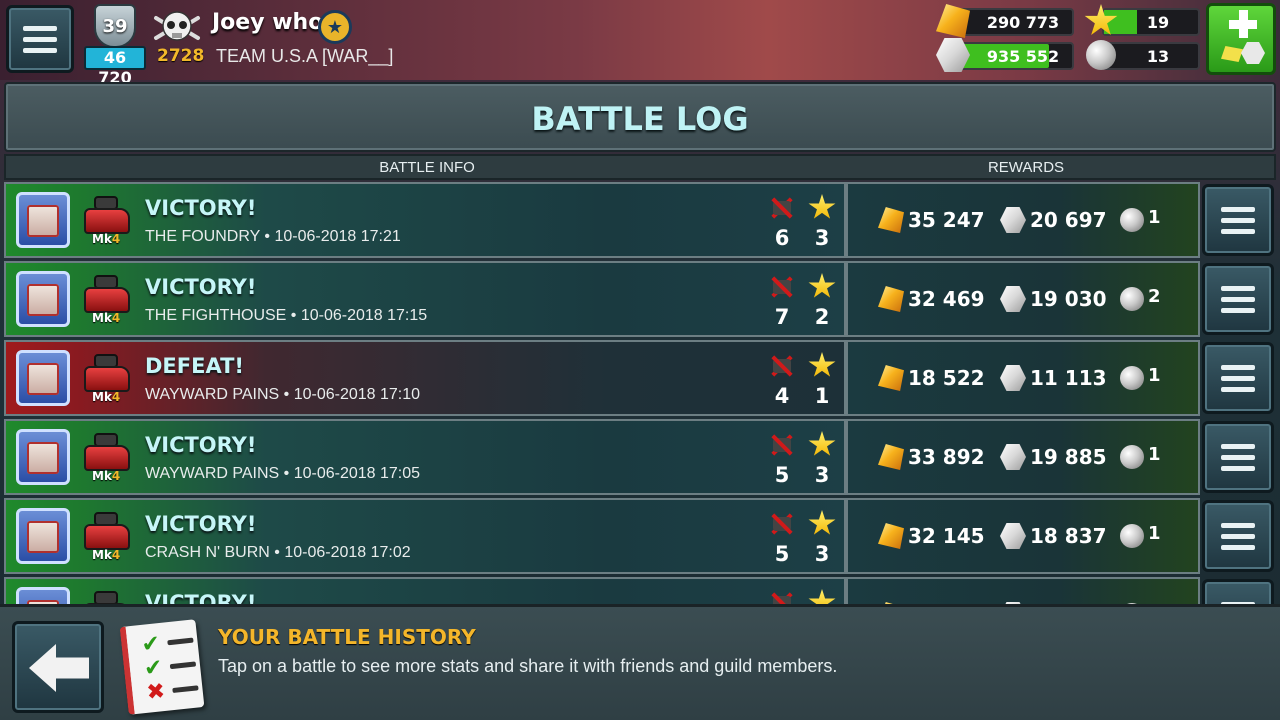 The image size is (1280, 720). Describe the element at coordinates (946, 457) in the screenshot. I see `gold-reward: 33 892` at that location.